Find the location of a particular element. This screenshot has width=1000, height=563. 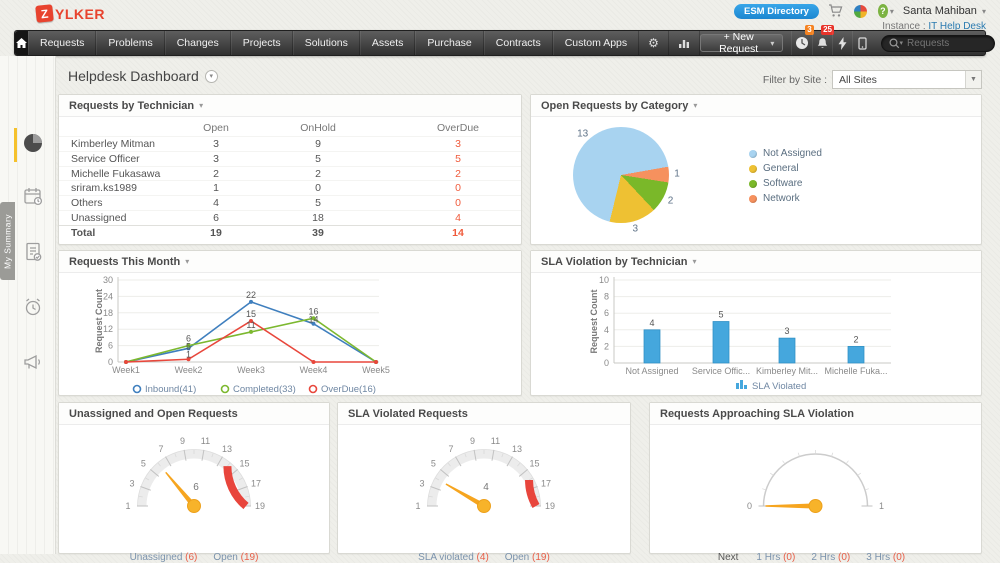

legend-item-general: General is located at coordinates (785, 168).